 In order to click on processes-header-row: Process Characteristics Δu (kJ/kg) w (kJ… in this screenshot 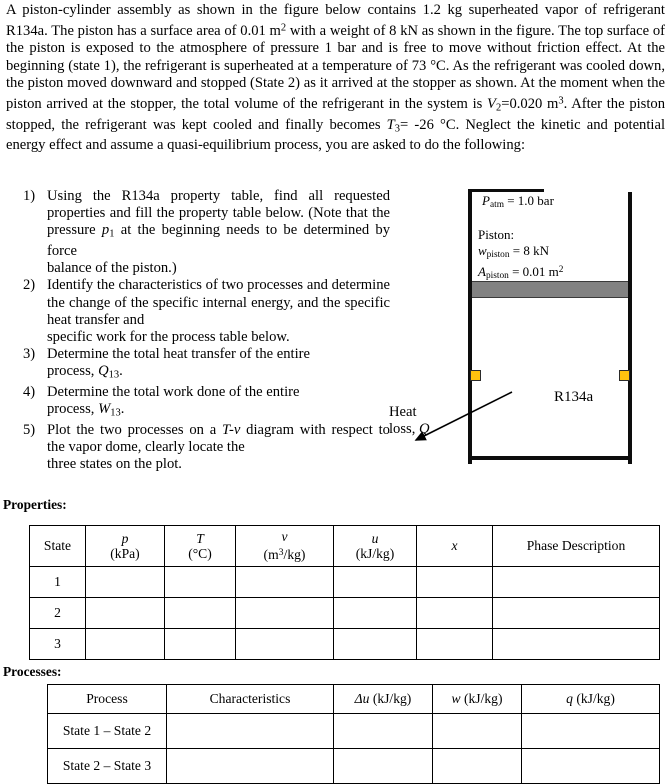, I will do `click(353, 699)`.